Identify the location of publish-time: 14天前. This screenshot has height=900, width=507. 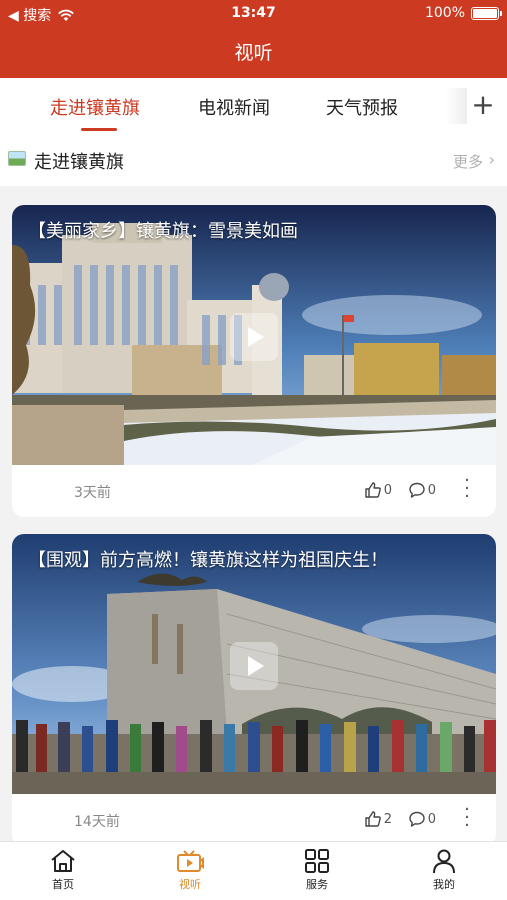
(97, 822).